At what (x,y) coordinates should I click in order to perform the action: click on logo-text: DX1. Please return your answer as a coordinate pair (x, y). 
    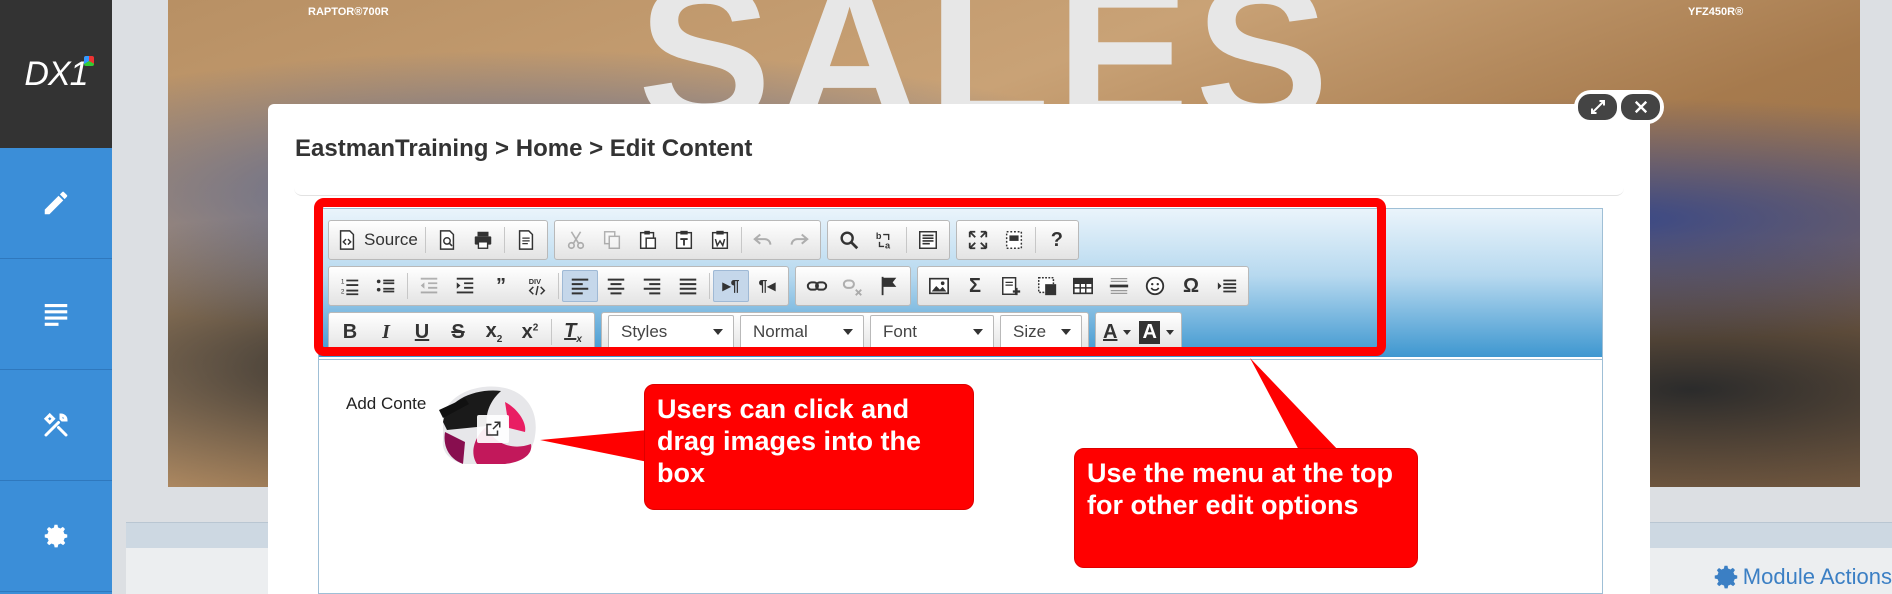
    Looking at the image, I should click on (56, 73).